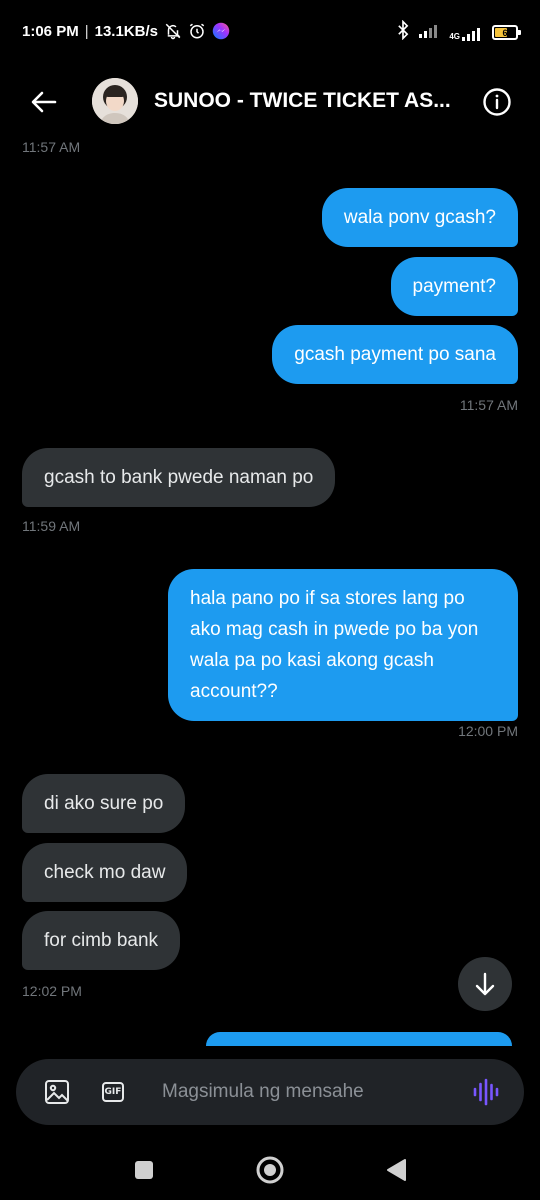  Describe the element at coordinates (105, 872) in the screenshot. I see `message-incoming: check mo daw` at that location.